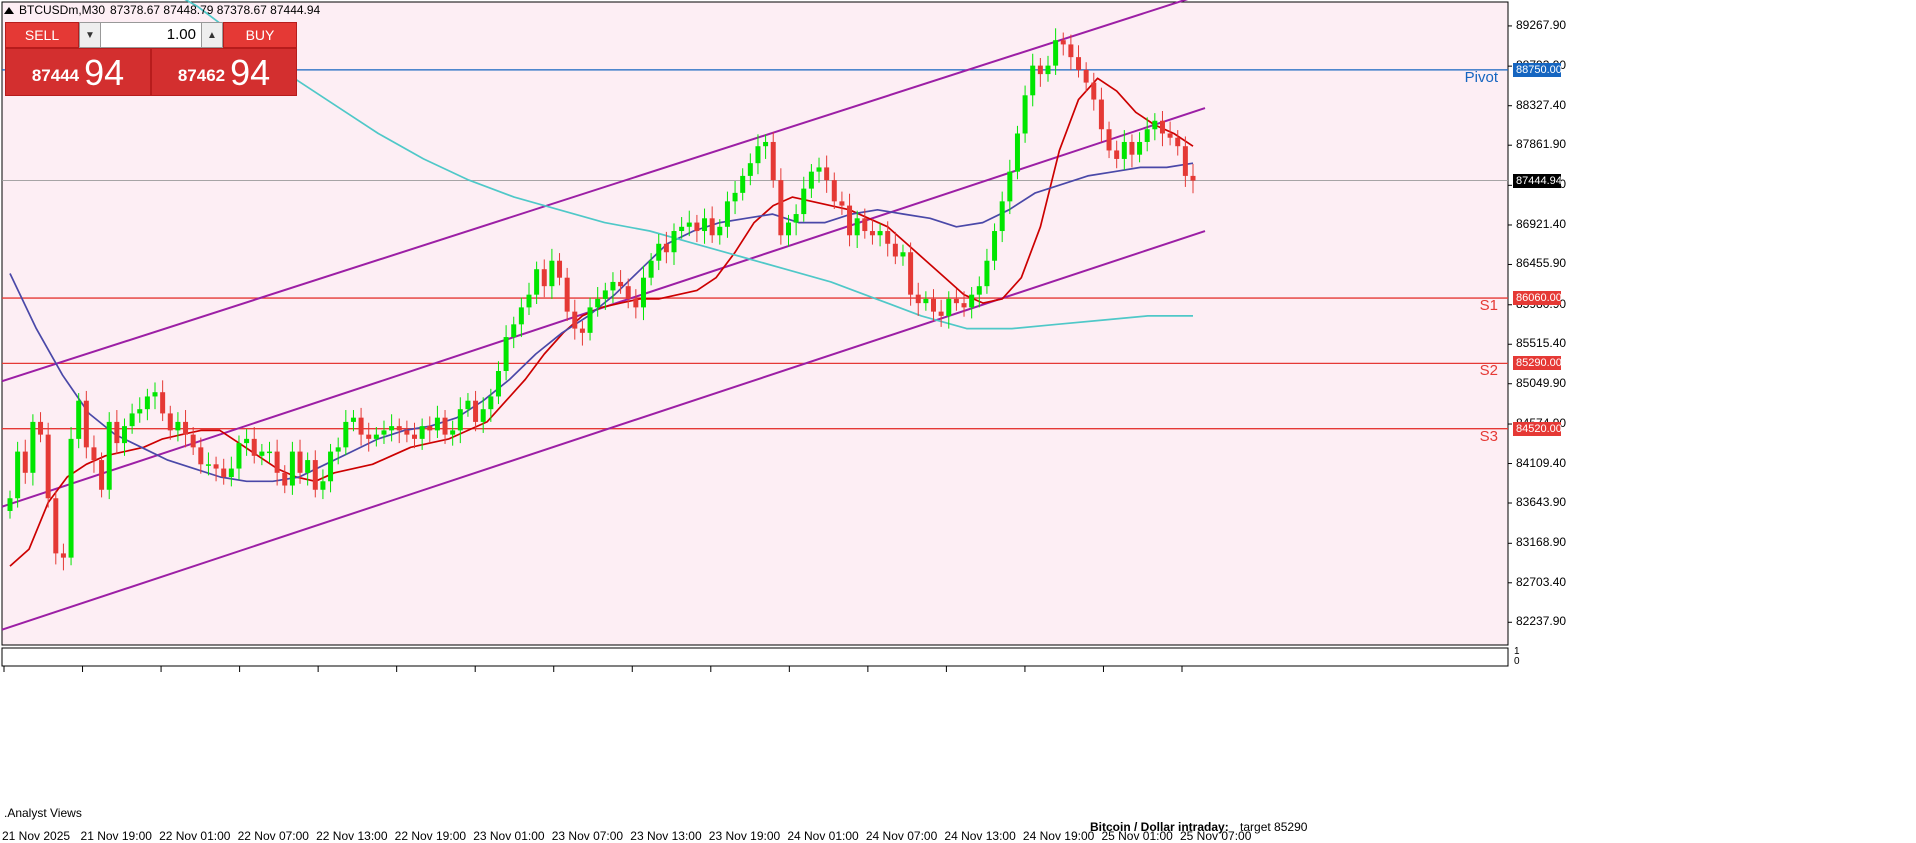 This screenshot has width=1916, height=843. I want to click on chevron-up-icon: ▲, so click(212, 35).